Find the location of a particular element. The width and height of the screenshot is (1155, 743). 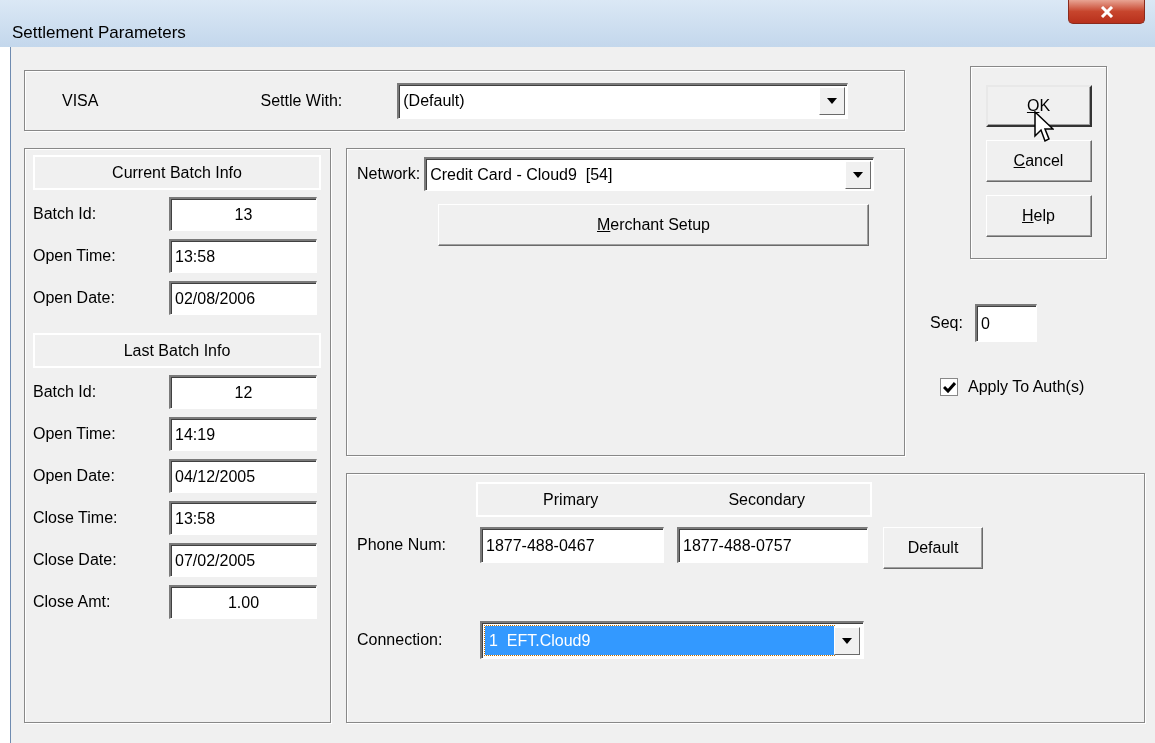

connection-label: Connection: is located at coordinates (400, 640).